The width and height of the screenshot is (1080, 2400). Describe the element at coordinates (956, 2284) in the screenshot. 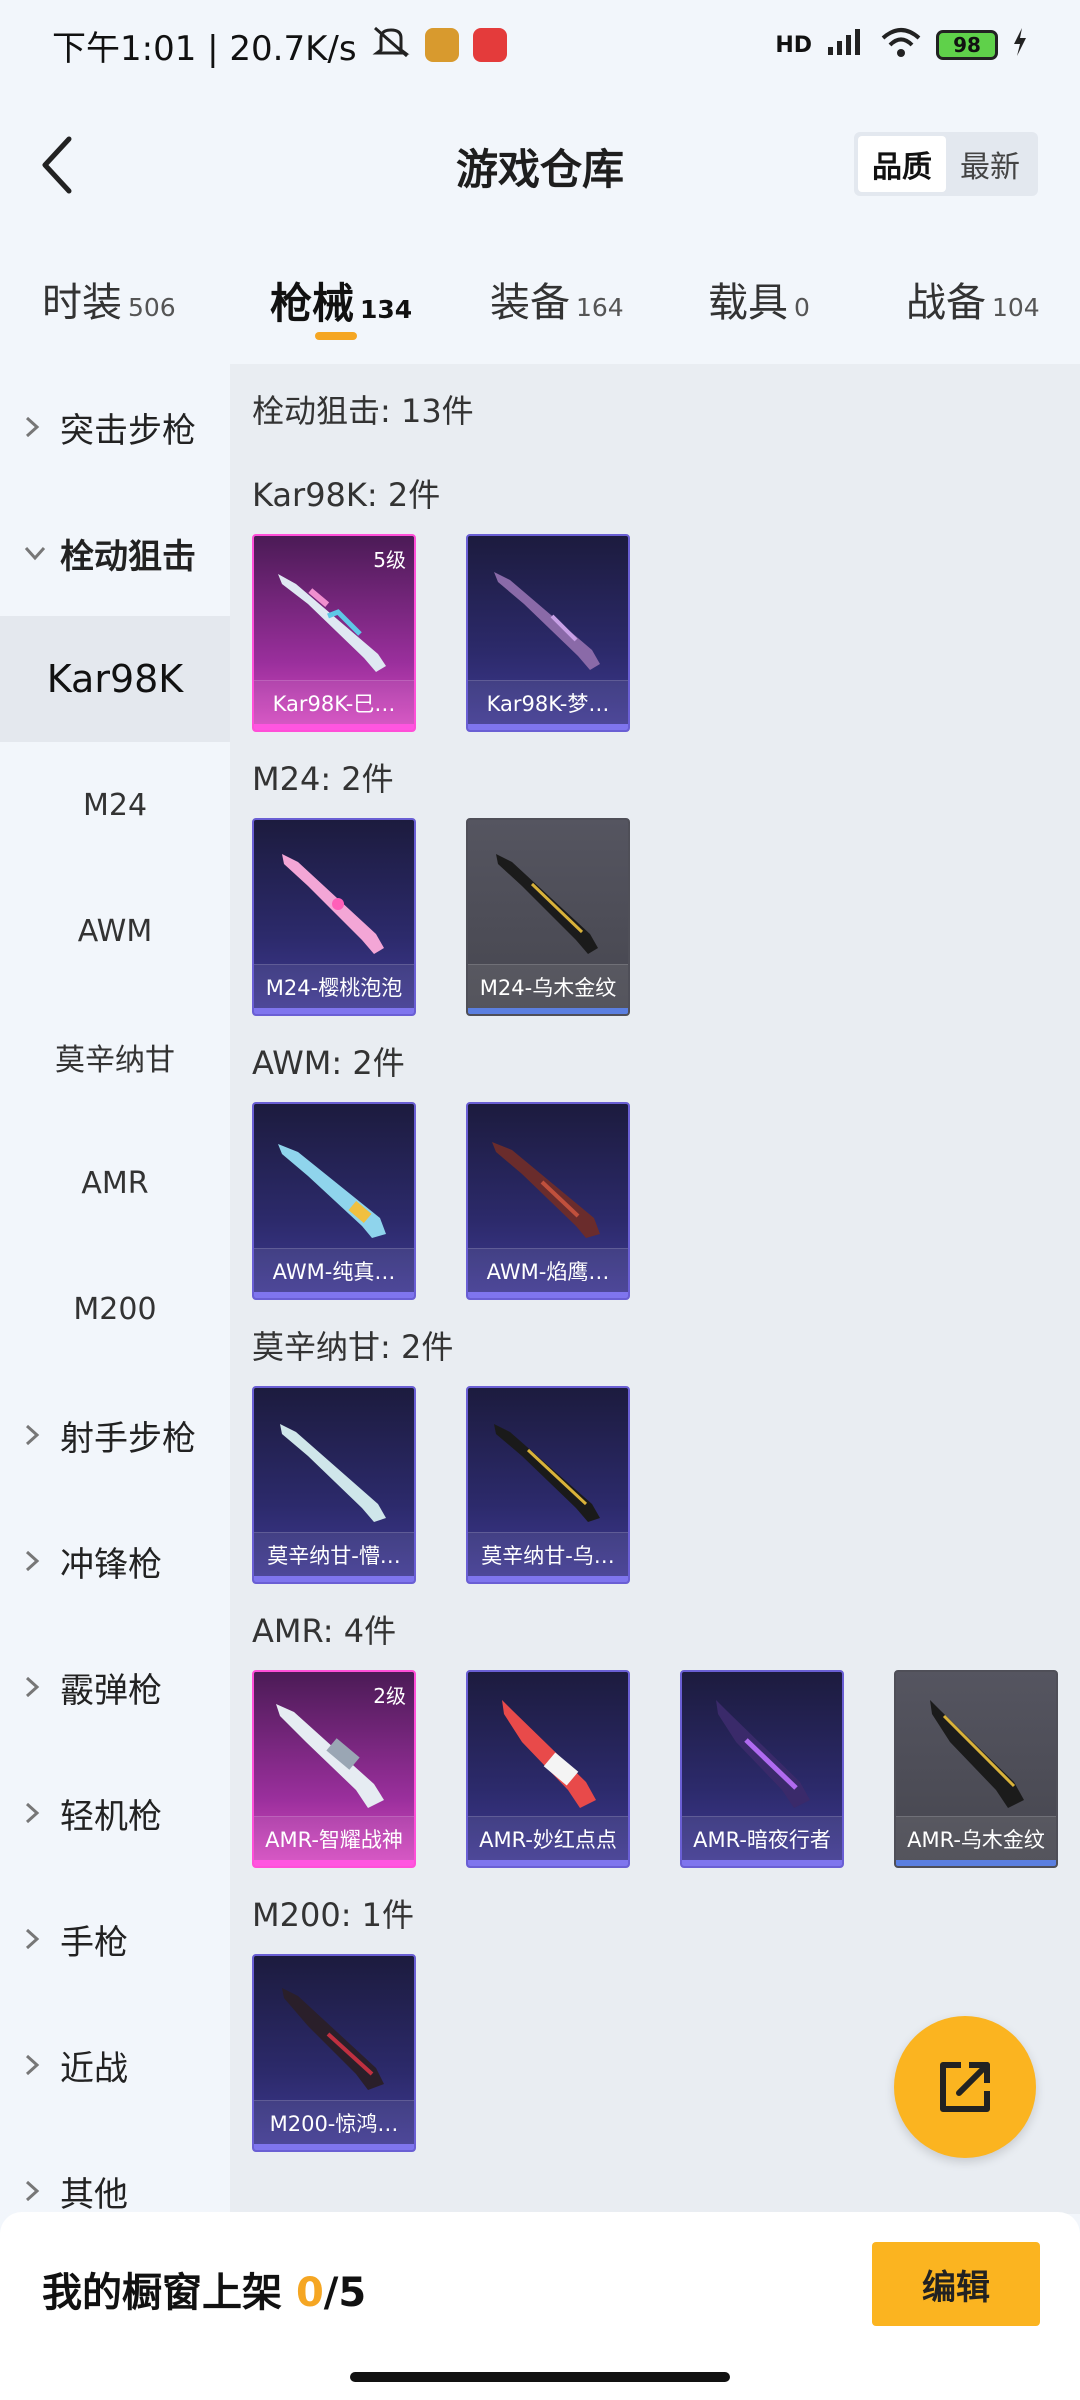

I see `edit-button: 编辑` at that location.